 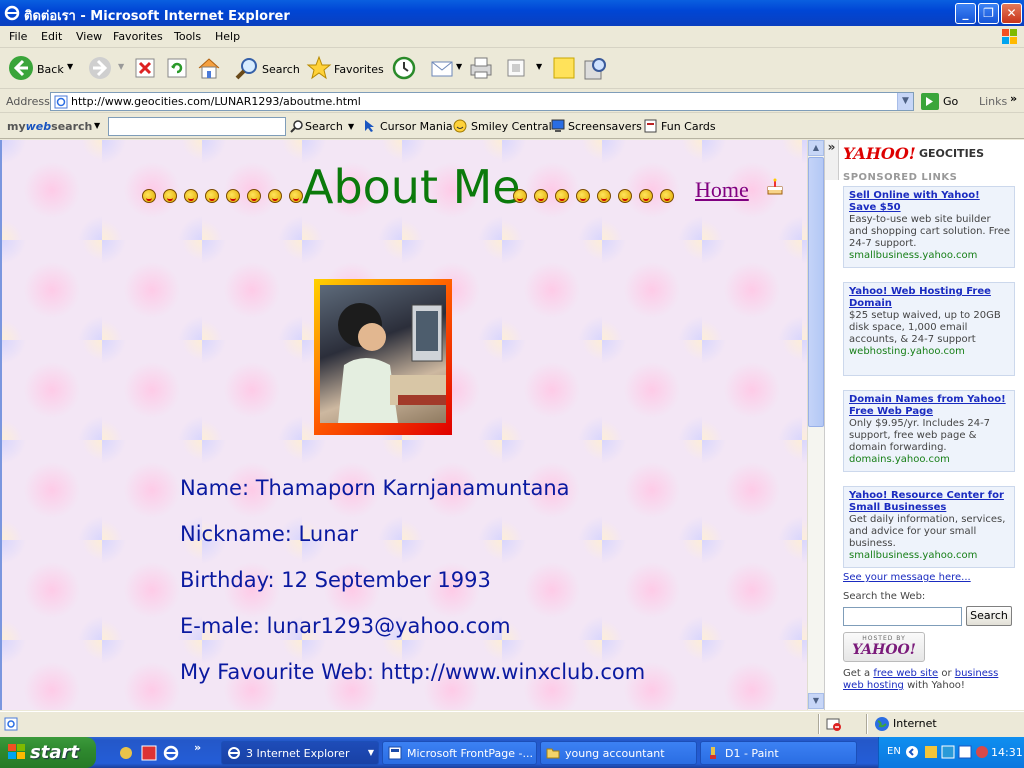 What do you see at coordinates (929, 298) in the screenshot?
I see `ad-title: Yahoo! Web Hosting Free Domain` at bounding box center [929, 298].